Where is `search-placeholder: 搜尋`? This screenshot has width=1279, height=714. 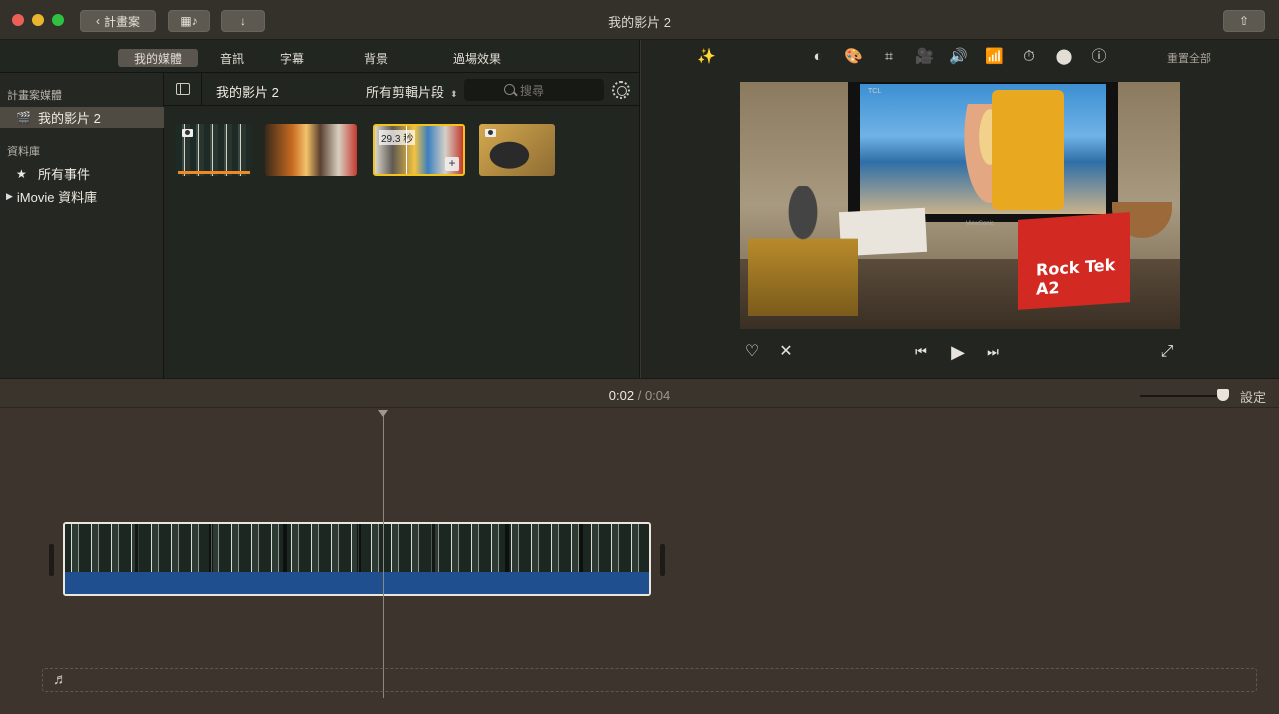 search-placeholder: 搜尋 is located at coordinates (532, 90).